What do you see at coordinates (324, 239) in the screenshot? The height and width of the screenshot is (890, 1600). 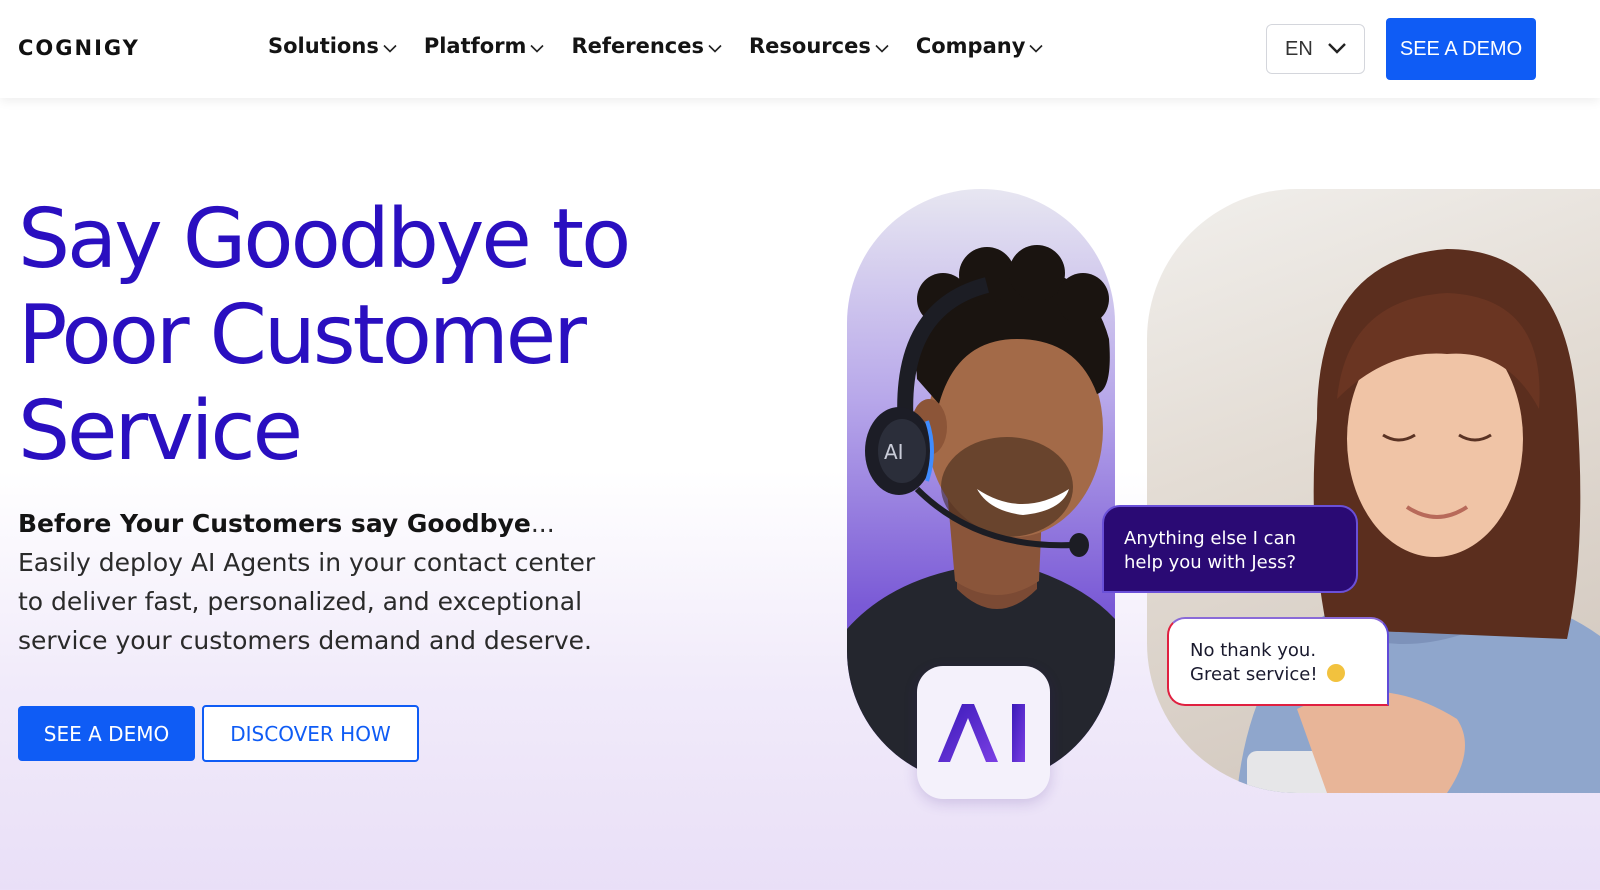 I see `hero-title-line: Say Goodbye to` at bounding box center [324, 239].